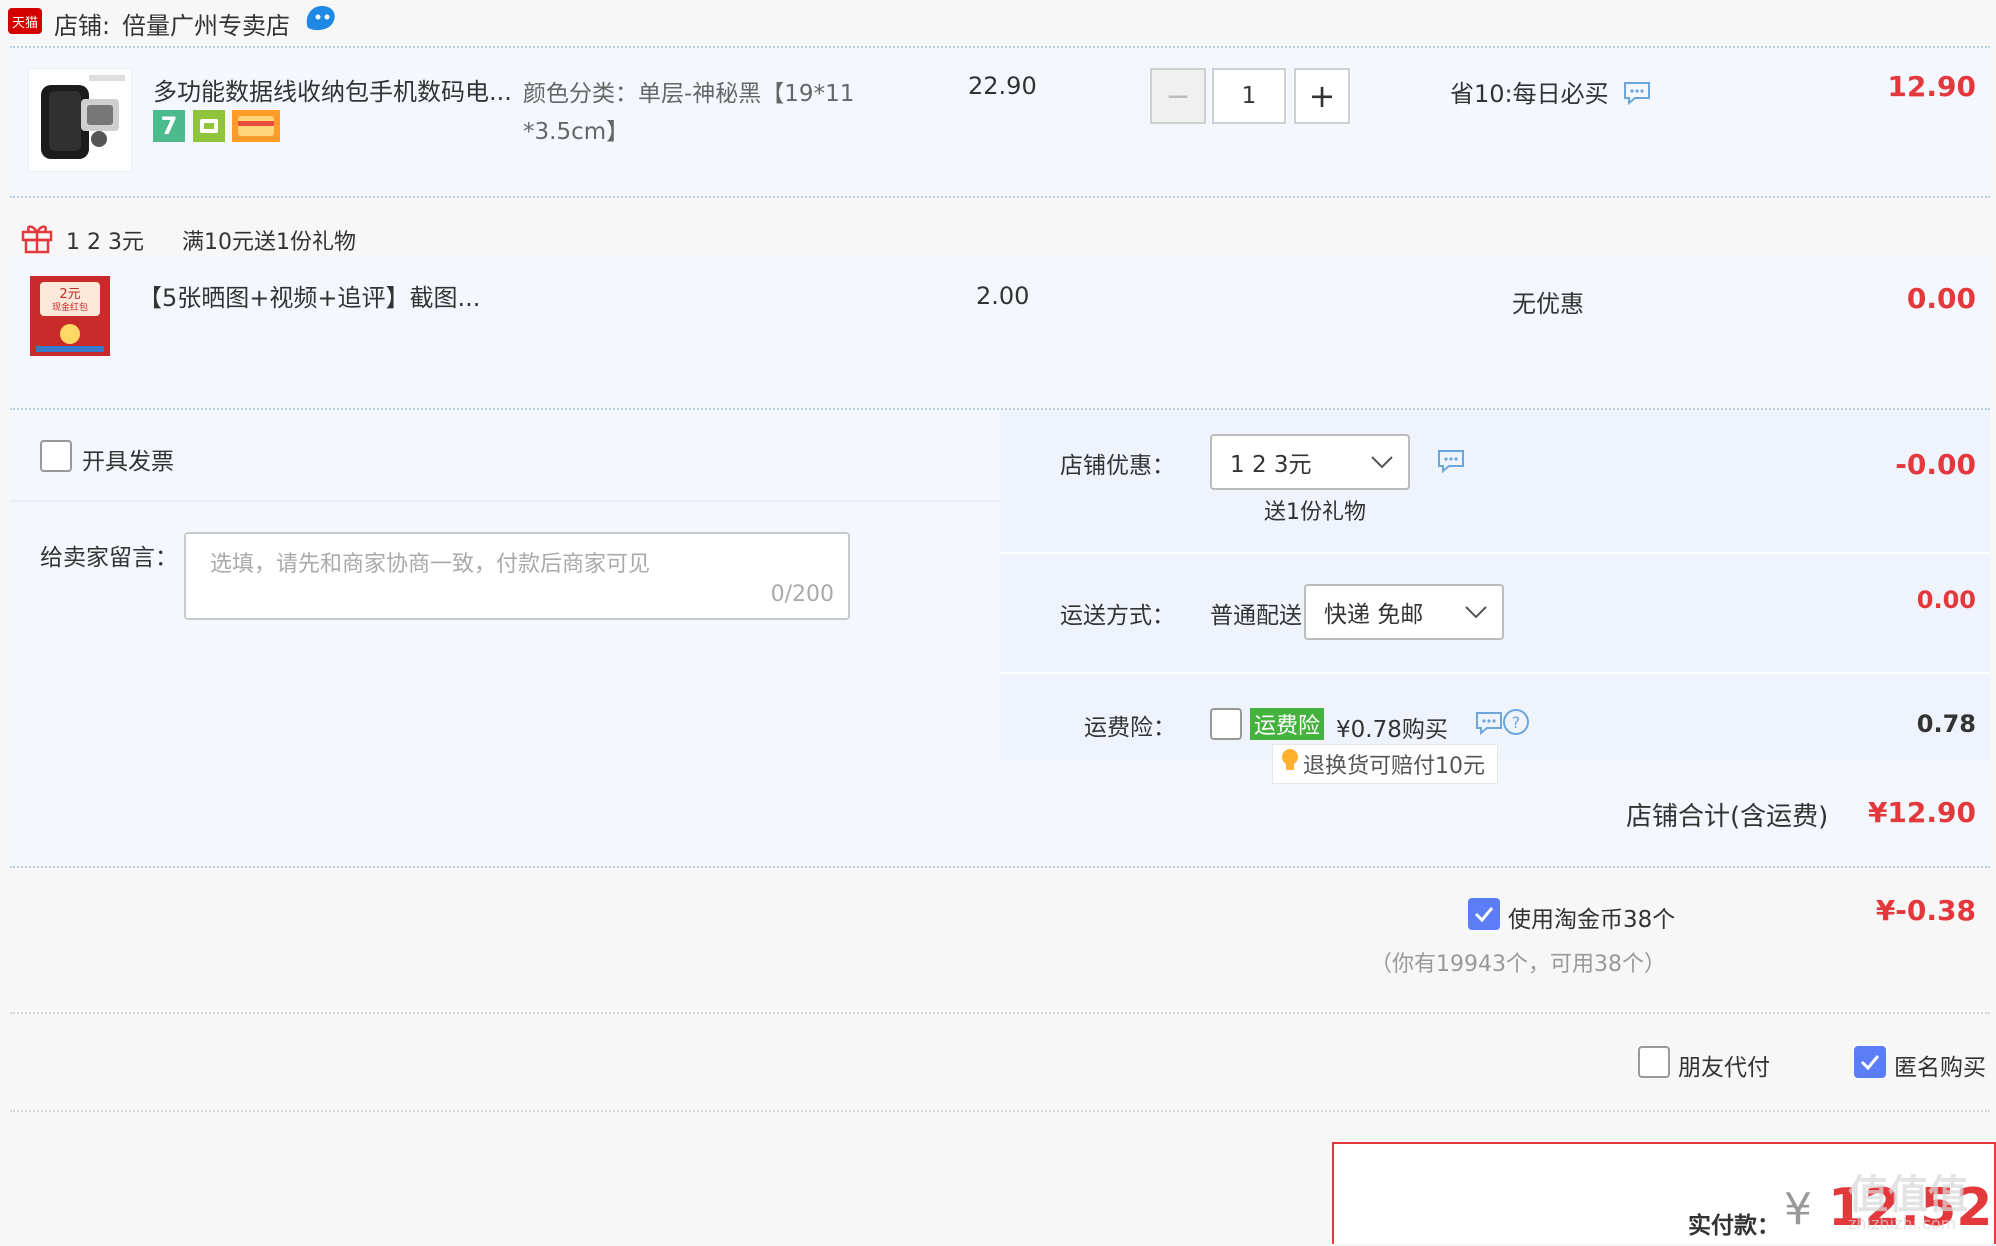 This screenshot has width=1996, height=1246. I want to click on product-thumbnail-2: 2元 现金红包, so click(70, 316).